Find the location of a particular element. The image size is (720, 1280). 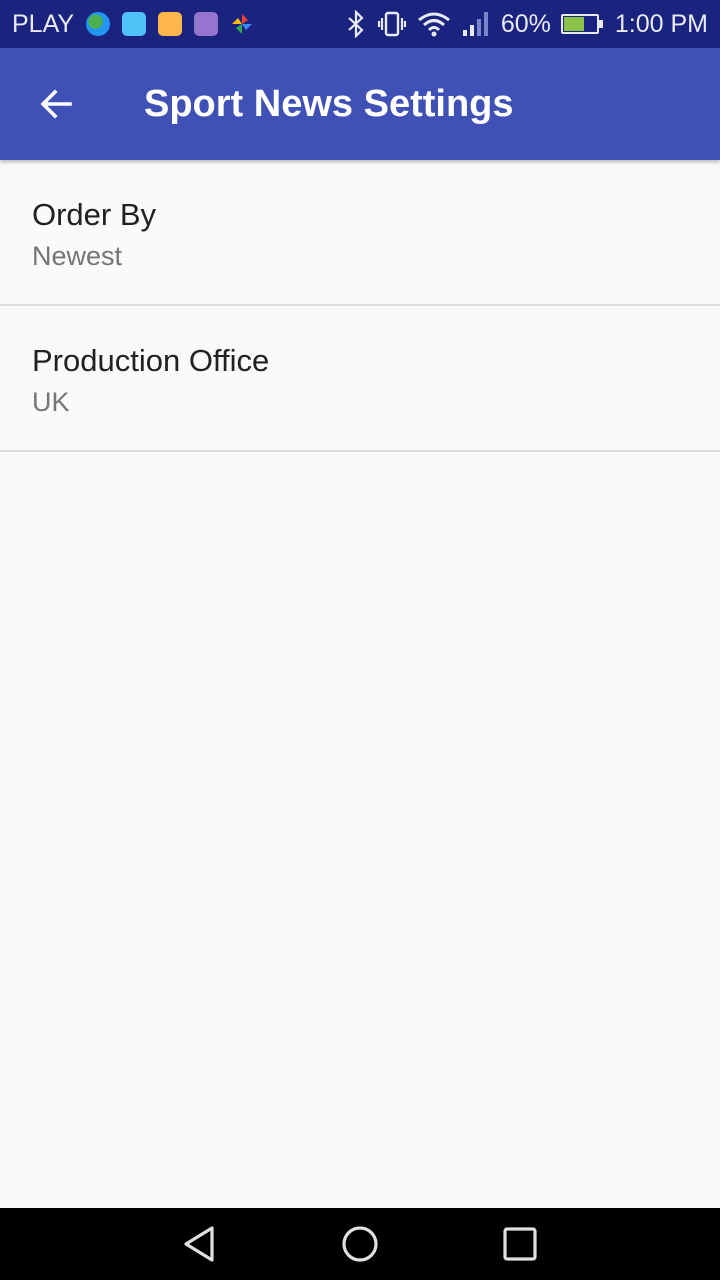

carrier-label: PLAY is located at coordinates (43, 23).